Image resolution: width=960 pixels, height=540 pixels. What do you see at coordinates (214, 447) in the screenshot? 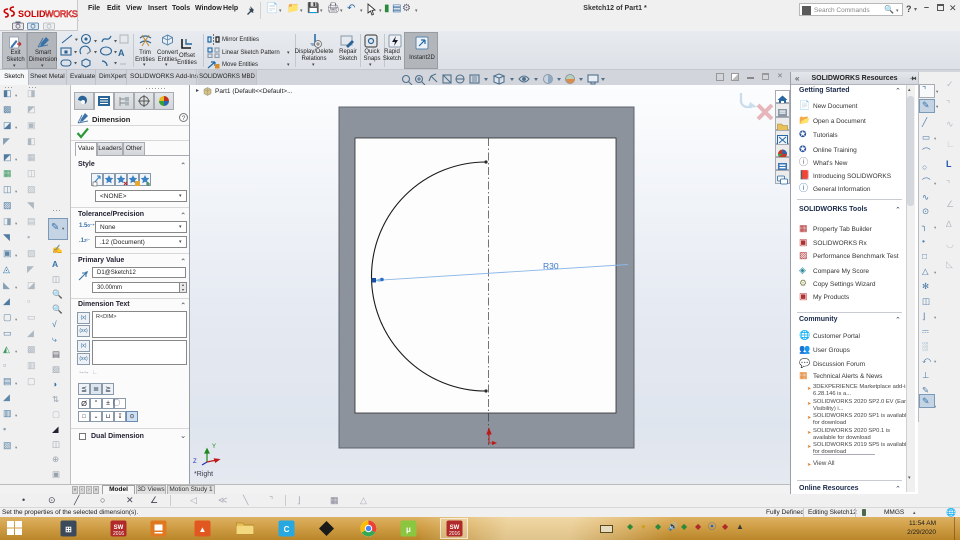
I see `svg-text: Y` at bounding box center [214, 447].